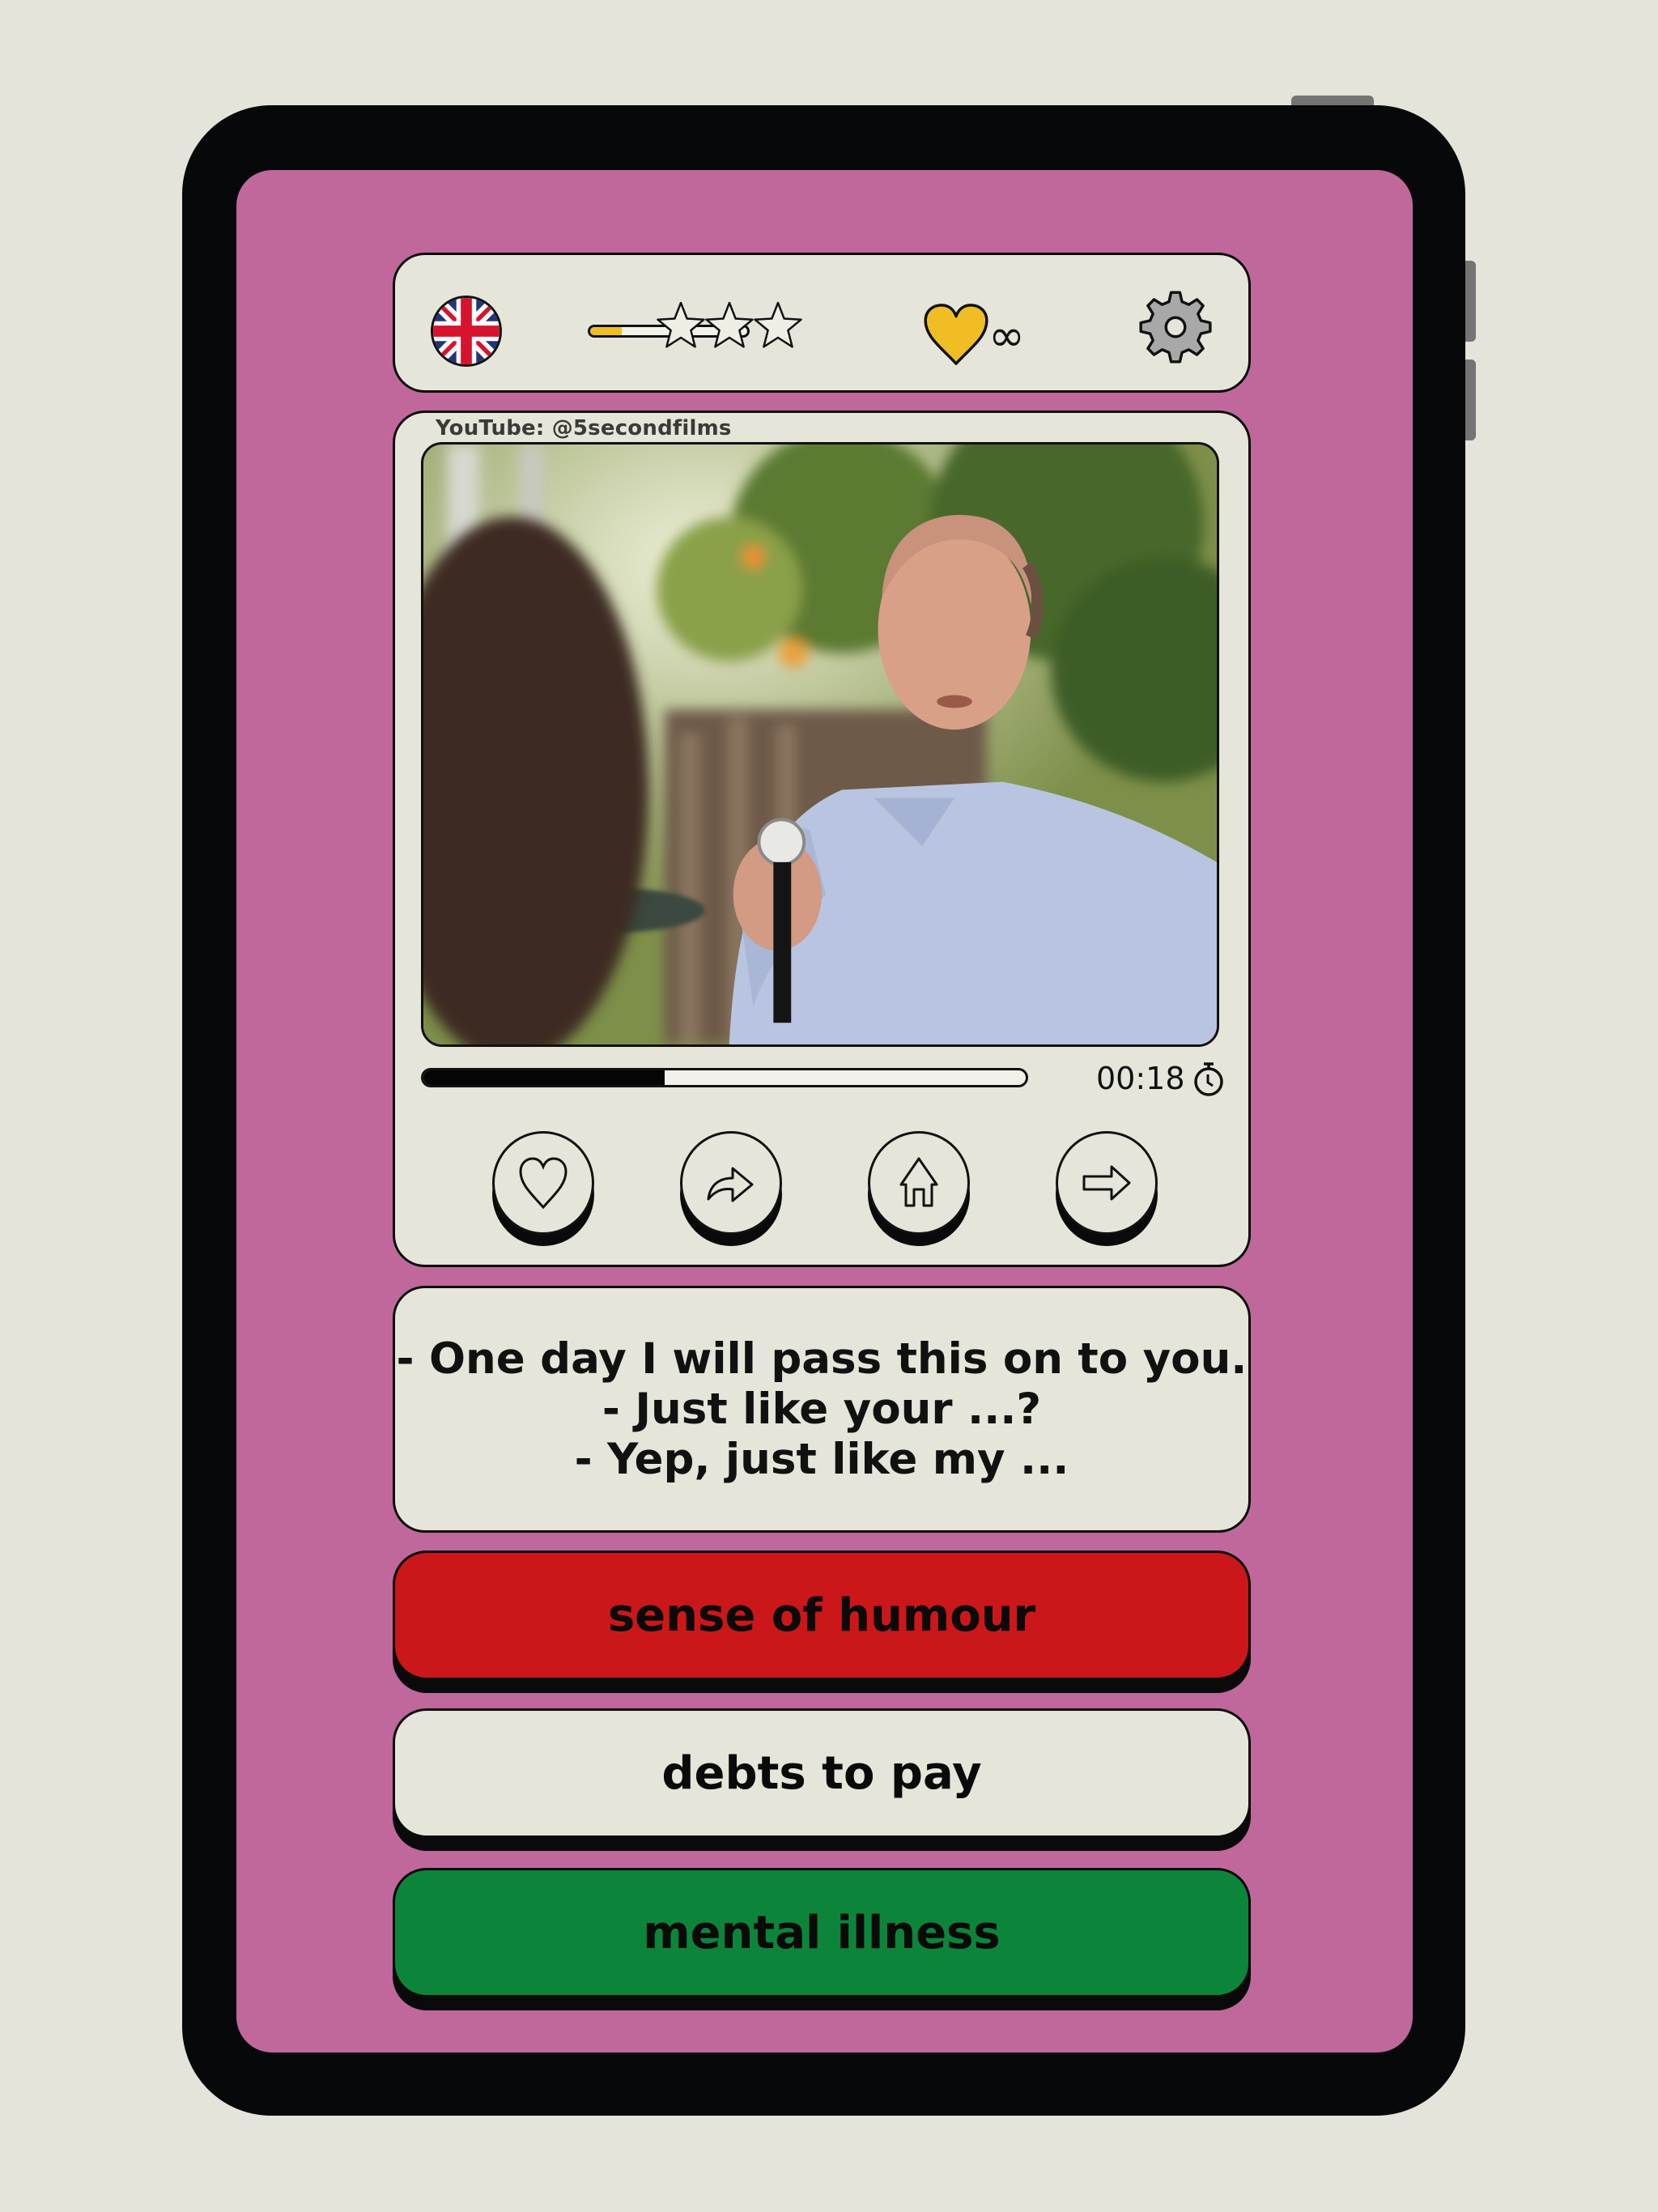 The image size is (1658, 2212). I want to click on next-button-face, so click(1107, 1183).